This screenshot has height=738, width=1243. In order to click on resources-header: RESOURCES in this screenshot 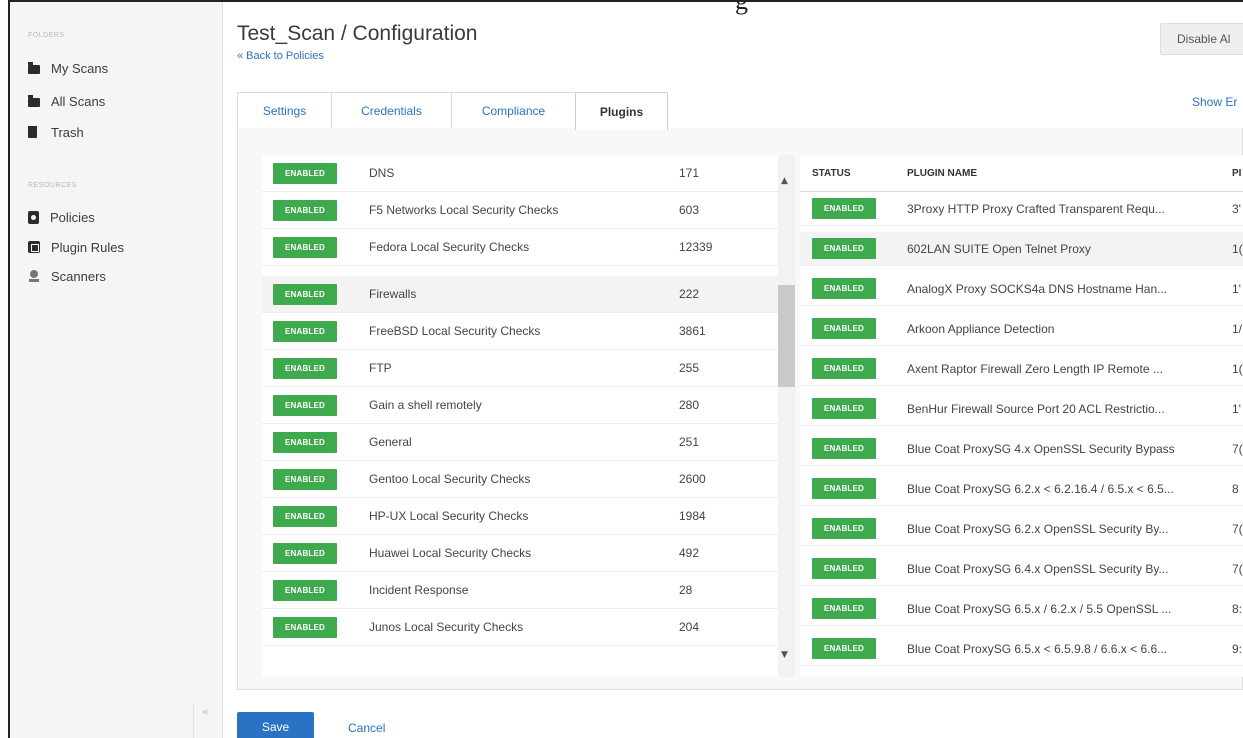, I will do `click(52, 185)`.